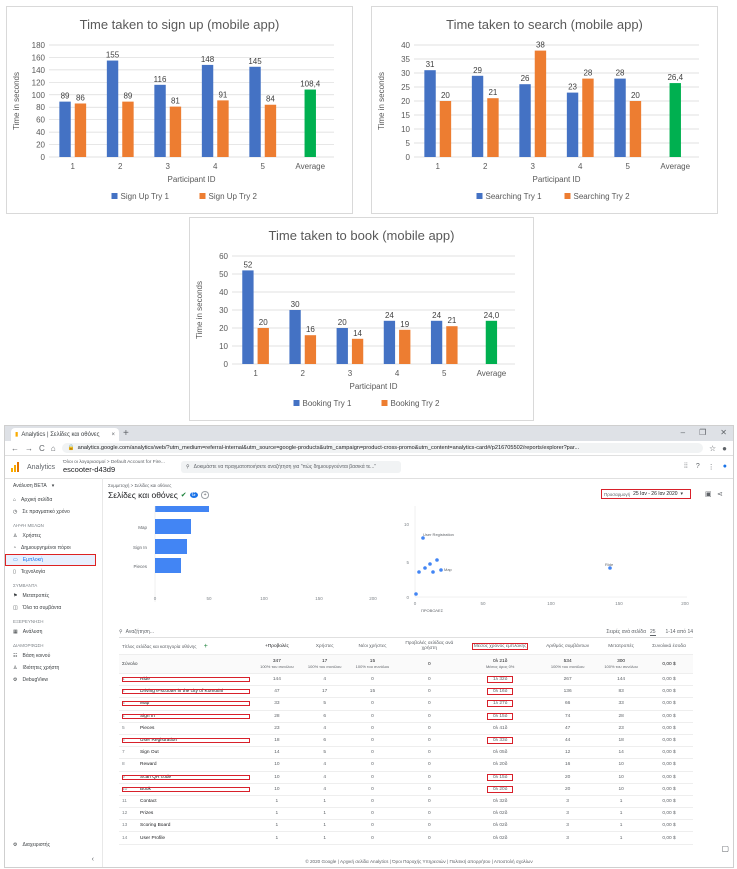 Image resolution: width=737 pixels, height=869 pixels. Describe the element at coordinates (725, 467) in the screenshot. I see `account-avatar: ●` at that location.